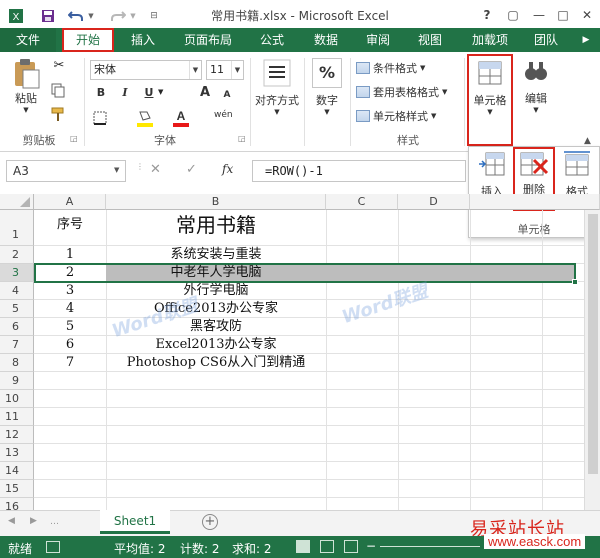 The height and width of the screenshot is (558, 600). Describe the element at coordinates (490, 100) in the screenshot. I see `cells-button: 单元格 ▼` at that location.